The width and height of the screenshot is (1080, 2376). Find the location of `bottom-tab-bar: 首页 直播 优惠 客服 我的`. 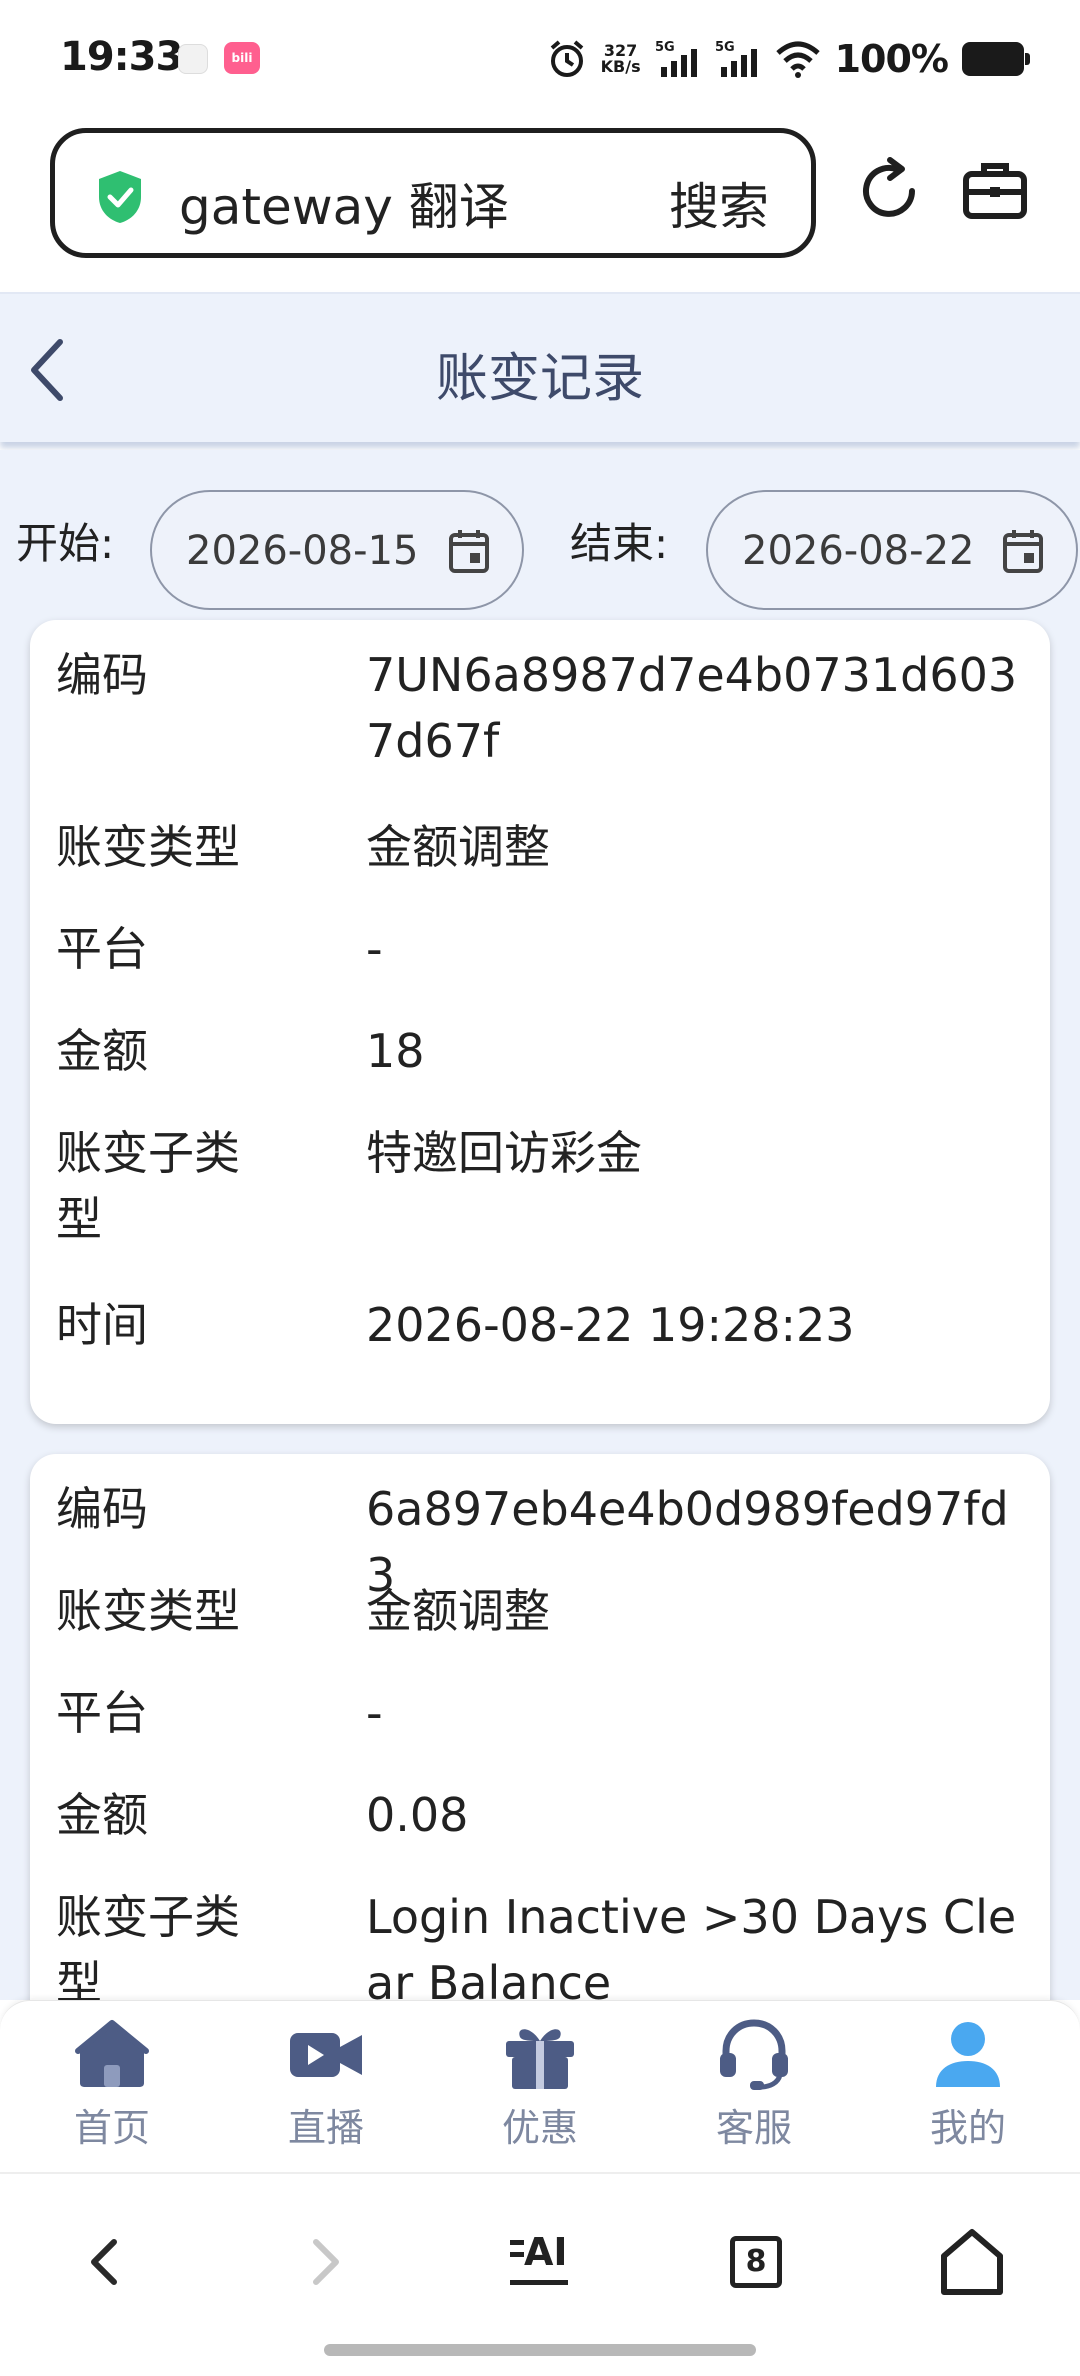

bottom-tab-bar: 首页 直播 优惠 客服 我的 is located at coordinates (540, 2086).